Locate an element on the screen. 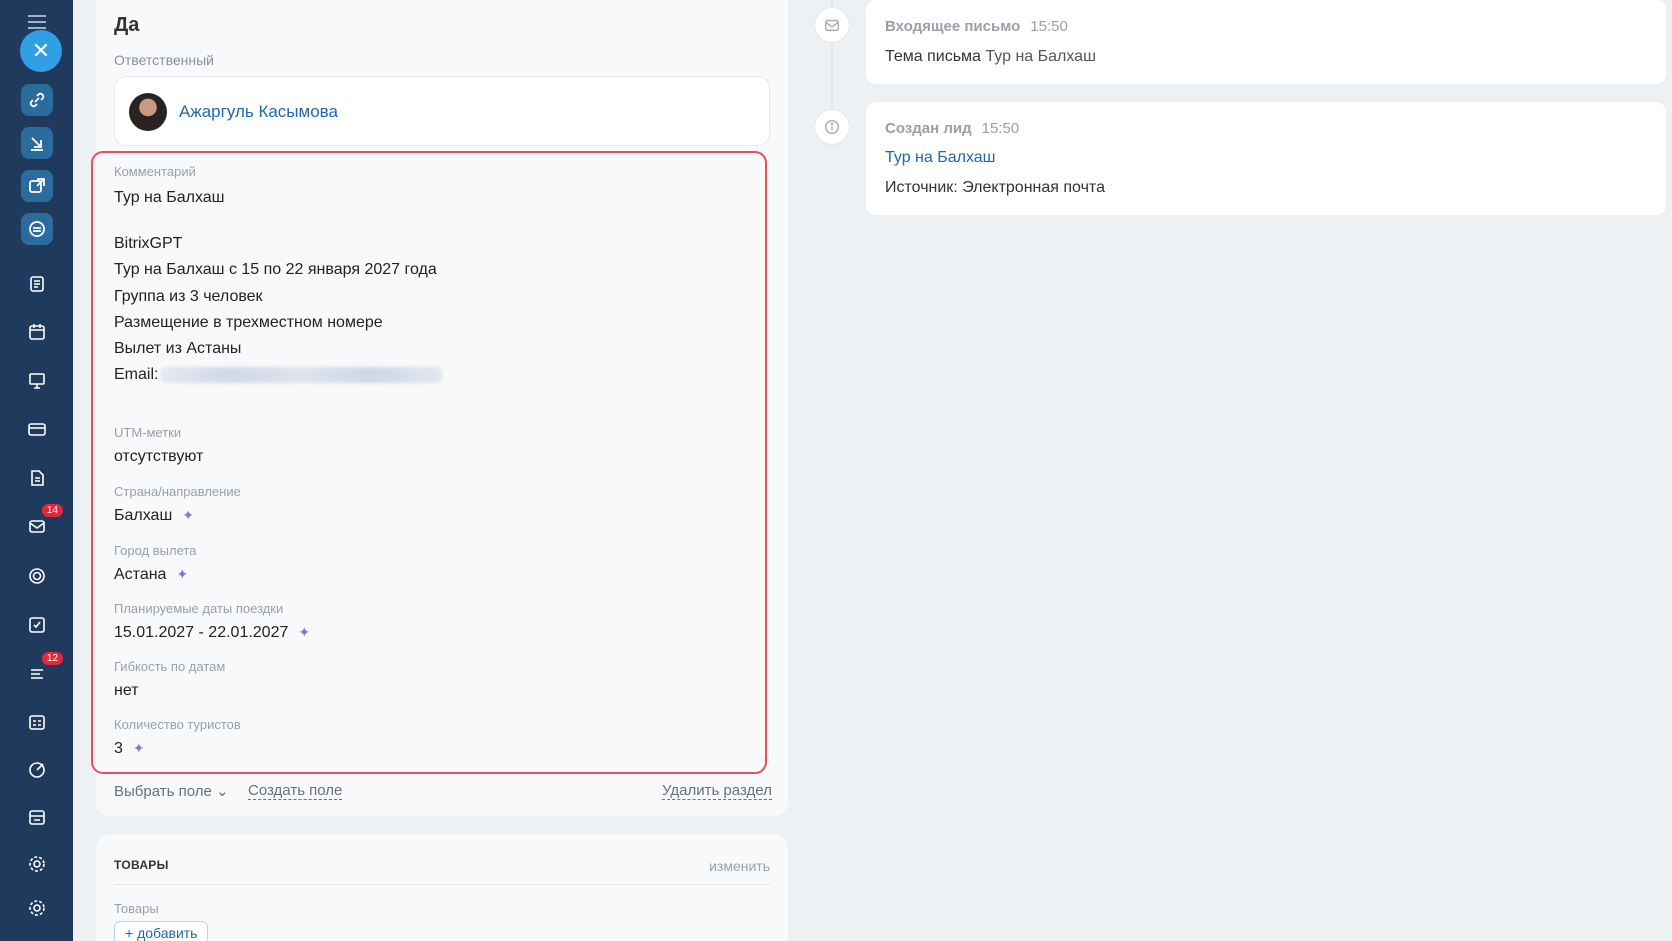 The height and width of the screenshot is (941, 1672). country-label: Страна/направление is located at coordinates (177, 491).